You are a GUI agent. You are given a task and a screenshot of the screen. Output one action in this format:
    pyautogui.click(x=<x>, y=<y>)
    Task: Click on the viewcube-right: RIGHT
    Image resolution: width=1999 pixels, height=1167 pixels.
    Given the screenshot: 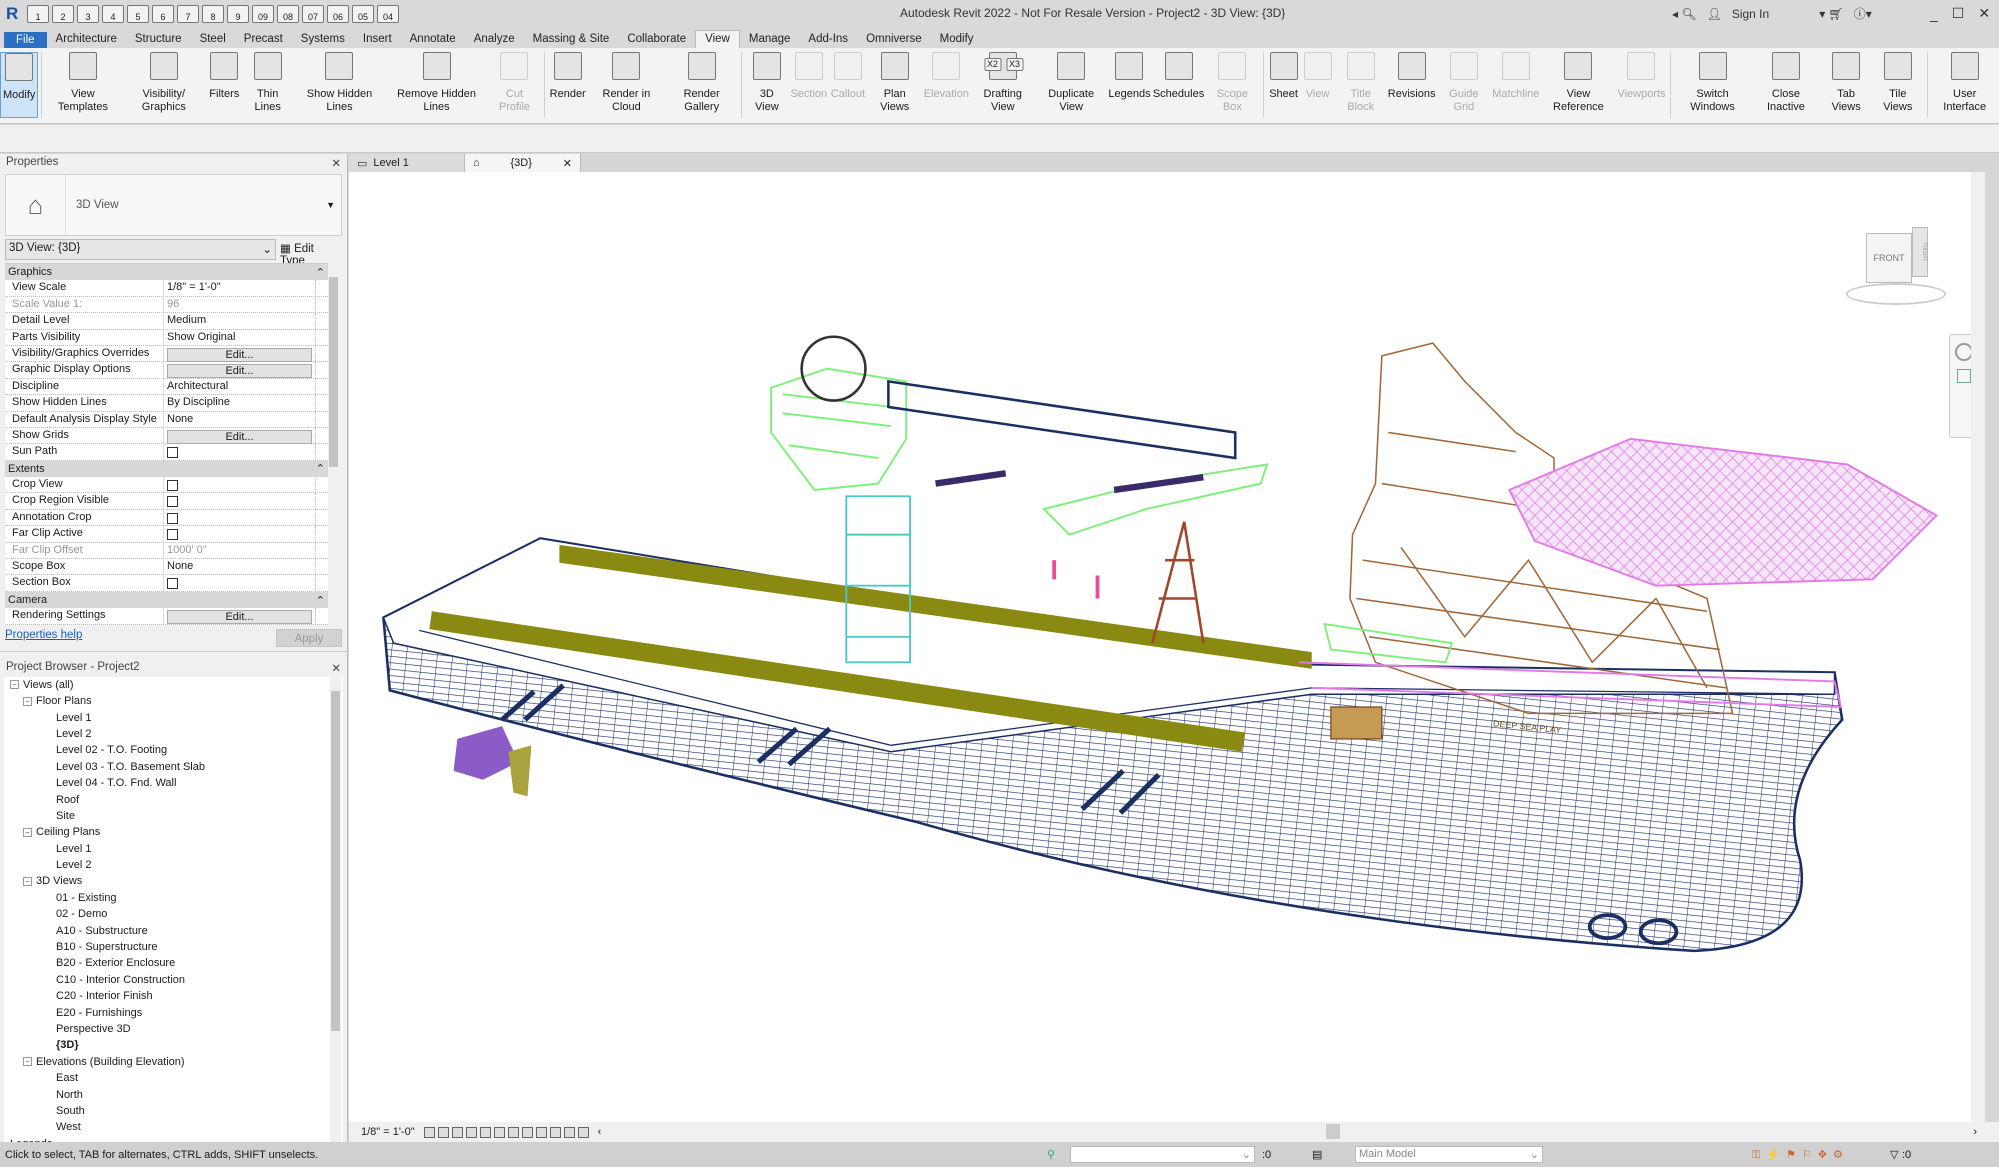 What is the action you would take?
    pyautogui.click(x=1920, y=252)
    